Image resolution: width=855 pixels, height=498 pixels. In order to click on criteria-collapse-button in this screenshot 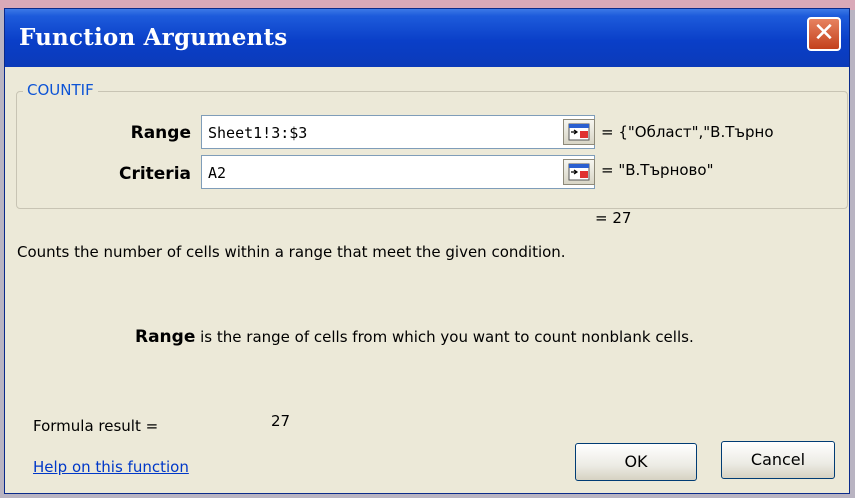, I will do `click(579, 172)`.